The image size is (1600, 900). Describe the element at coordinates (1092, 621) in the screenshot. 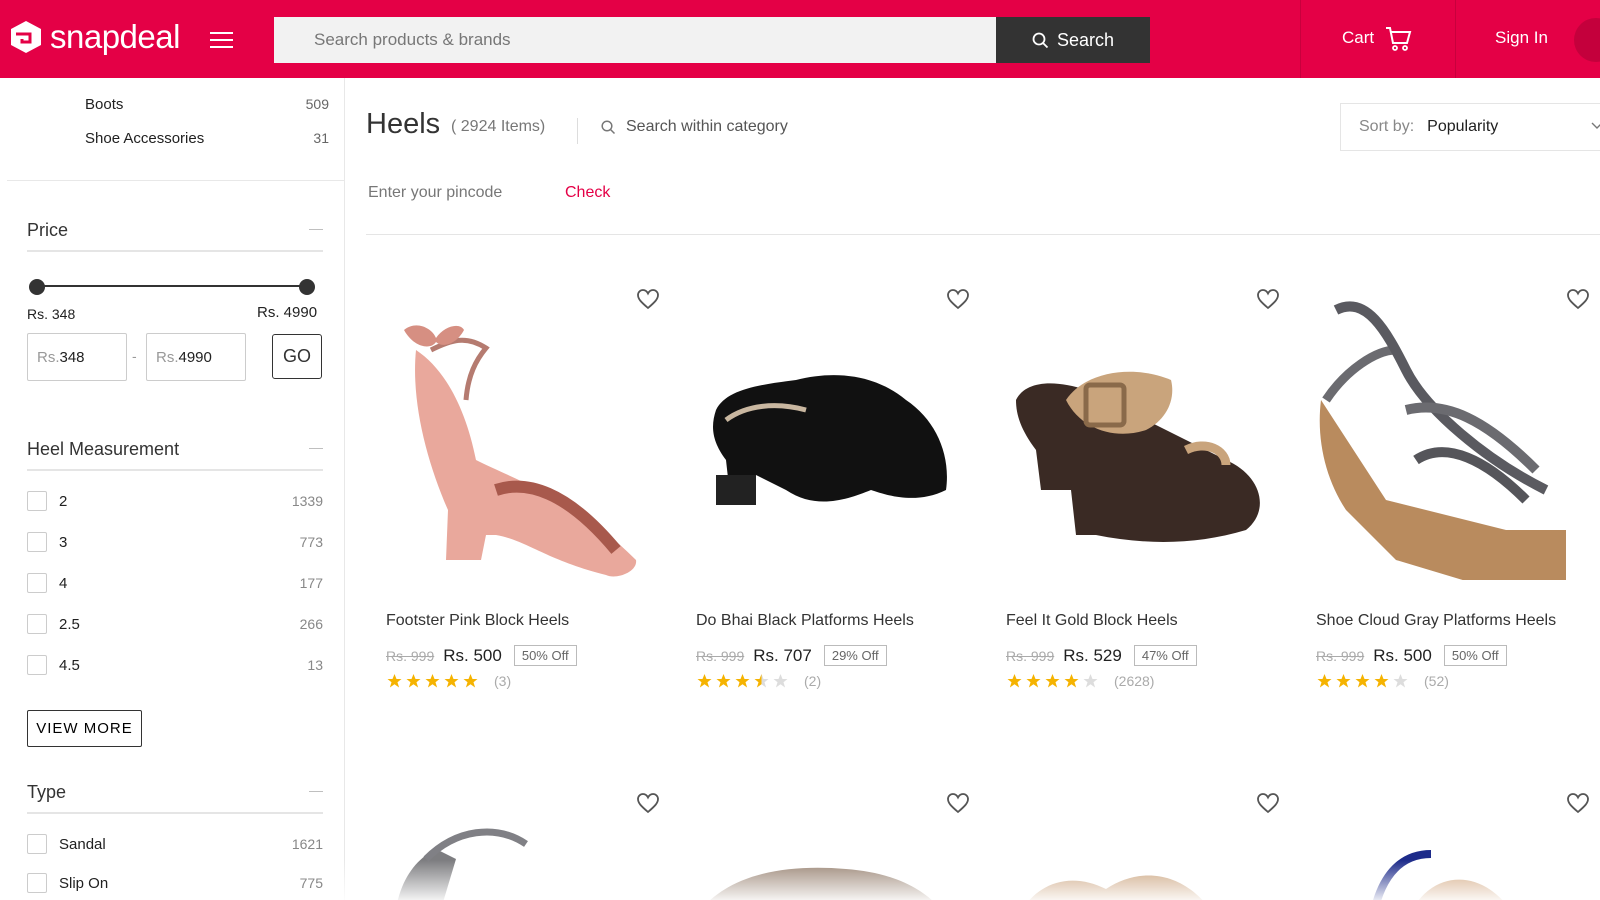

I see `product-name: Feel It Gold Block Heels` at that location.